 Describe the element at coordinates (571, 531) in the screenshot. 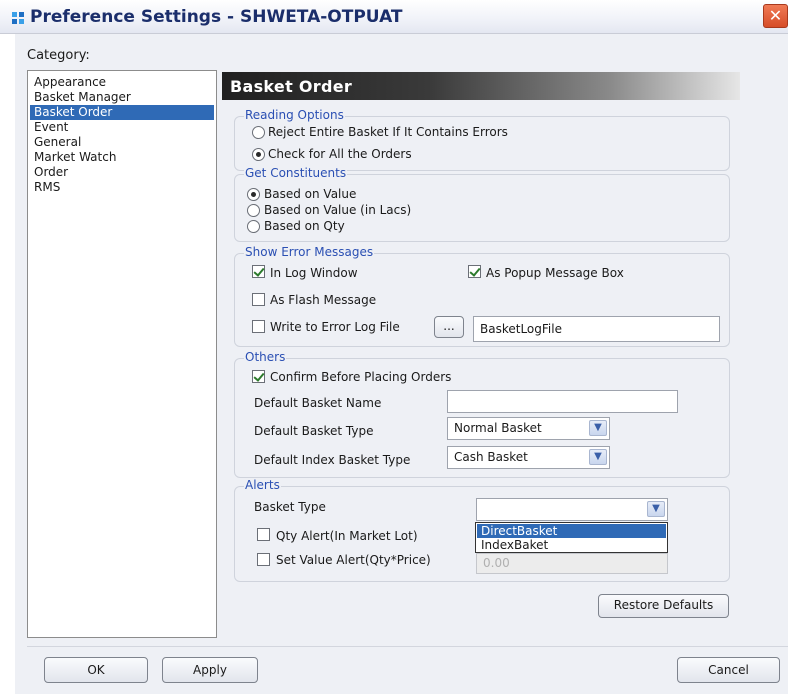

I see `dropdown-option-directbasket: DirectBasket` at that location.